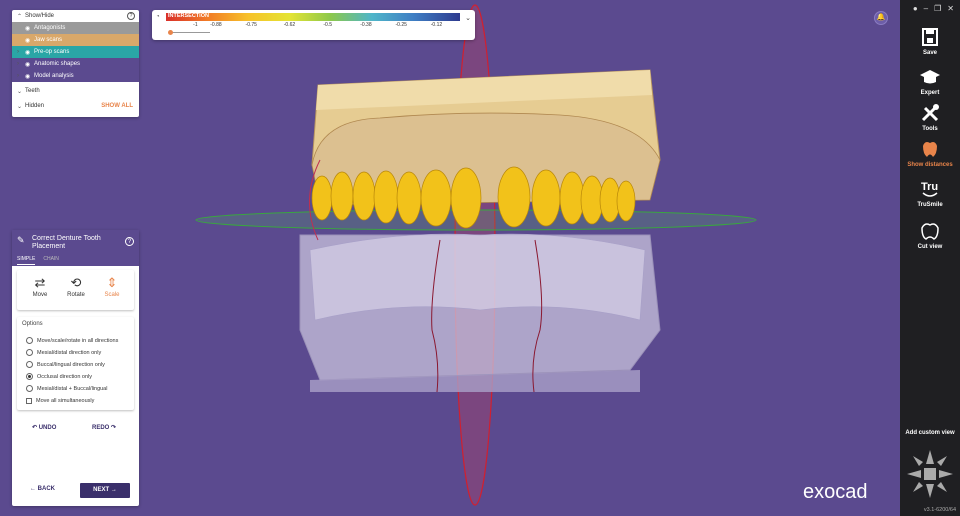 The height and width of the screenshot is (516, 960). What do you see at coordinates (65, 376) in the screenshot?
I see `option-label: Occlusal direction only` at bounding box center [65, 376].